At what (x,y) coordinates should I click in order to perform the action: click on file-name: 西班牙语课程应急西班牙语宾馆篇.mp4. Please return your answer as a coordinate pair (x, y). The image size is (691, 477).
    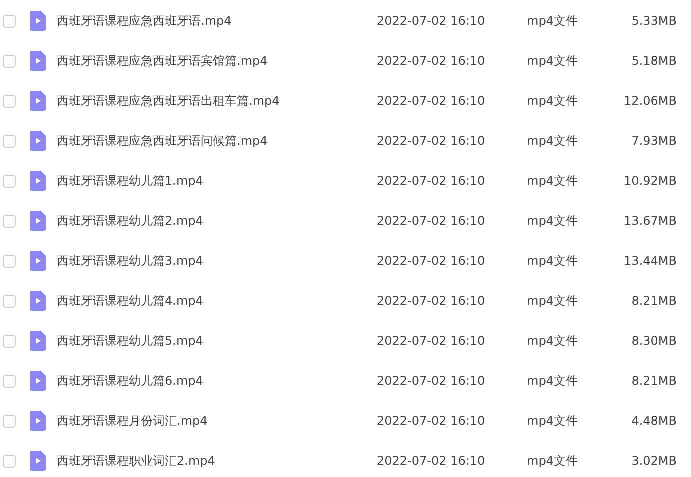
    Looking at the image, I should click on (163, 61).